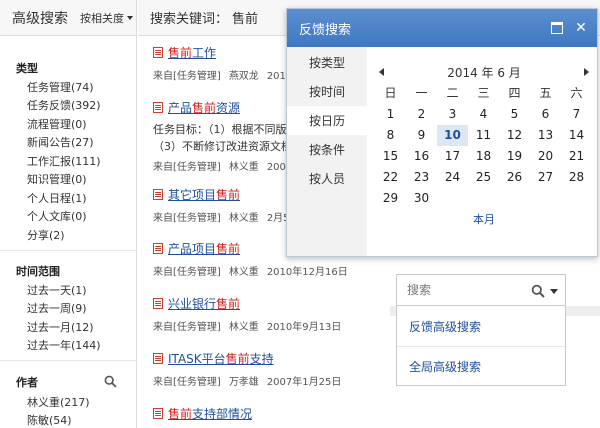  What do you see at coordinates (221, 358) in the screenshot?
I see `result-title-link: ITASK平台售前支持` at bounding box center [221, 358].